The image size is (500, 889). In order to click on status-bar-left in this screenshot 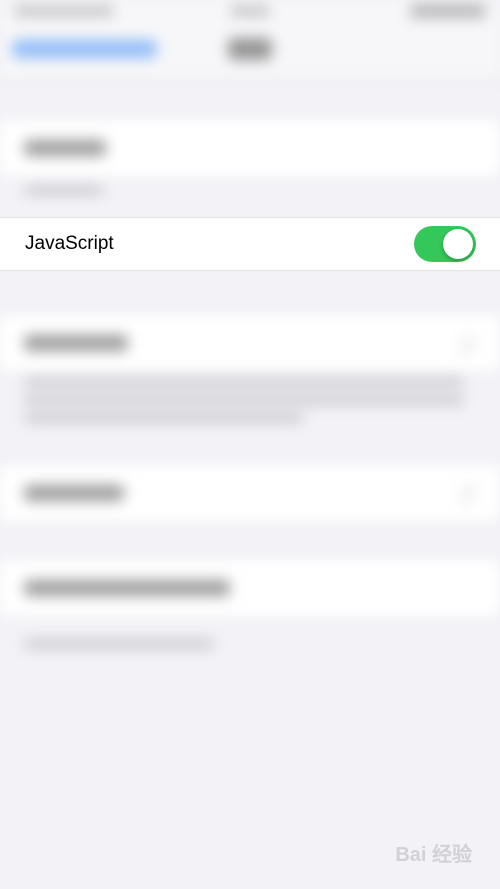, I will do `click(64, 11)`.